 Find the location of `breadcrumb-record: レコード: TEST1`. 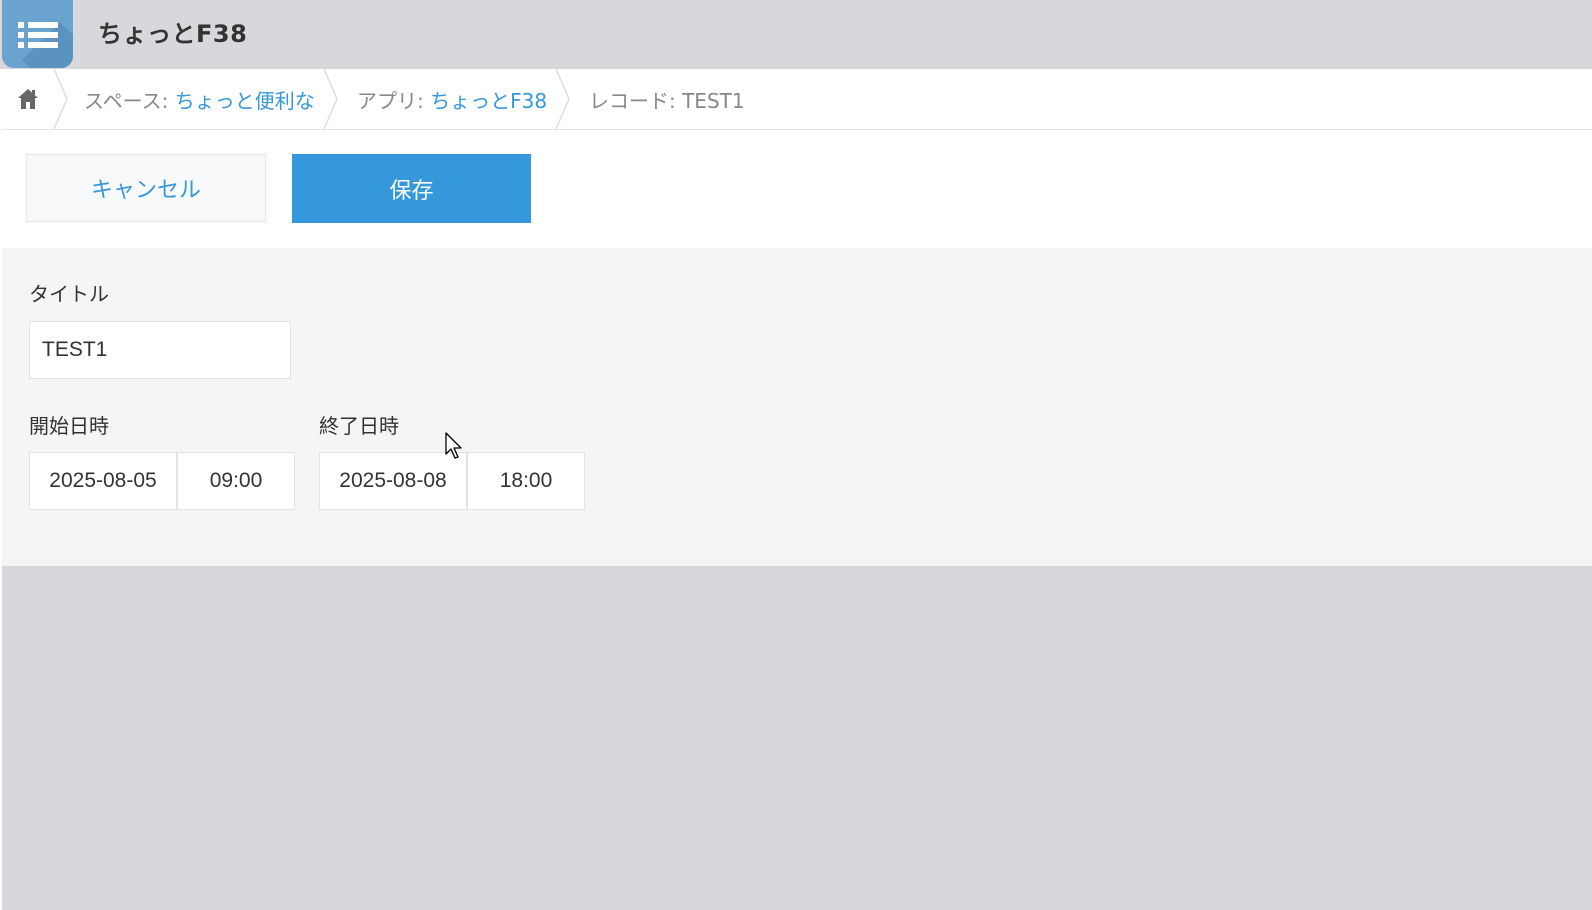

breadcrumb-record: レコード: TEST1 is located at coordinates (667, 101).